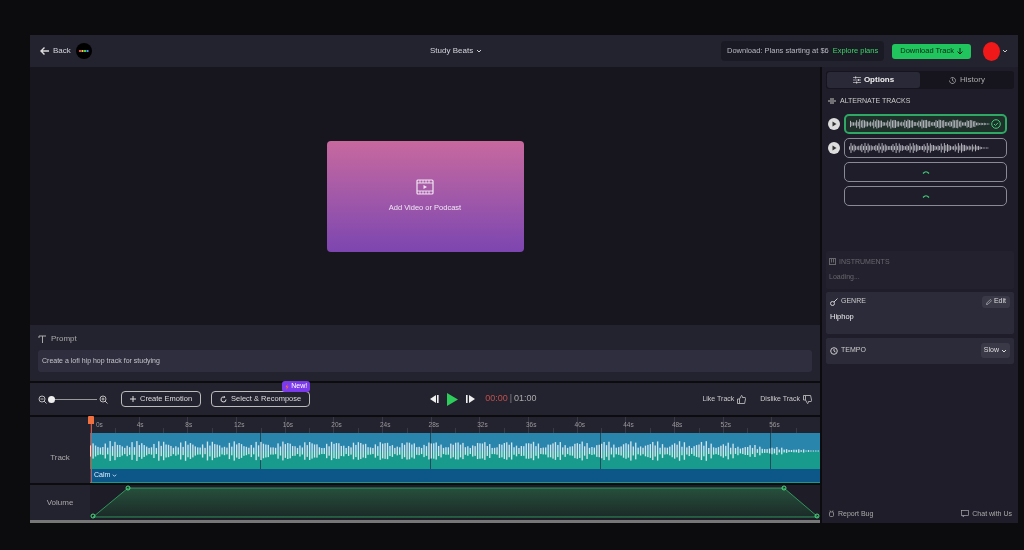 Image resolution: width=1024 pixels, height=550 pixels. I want to click on track-label: Track, so click(60, 458).